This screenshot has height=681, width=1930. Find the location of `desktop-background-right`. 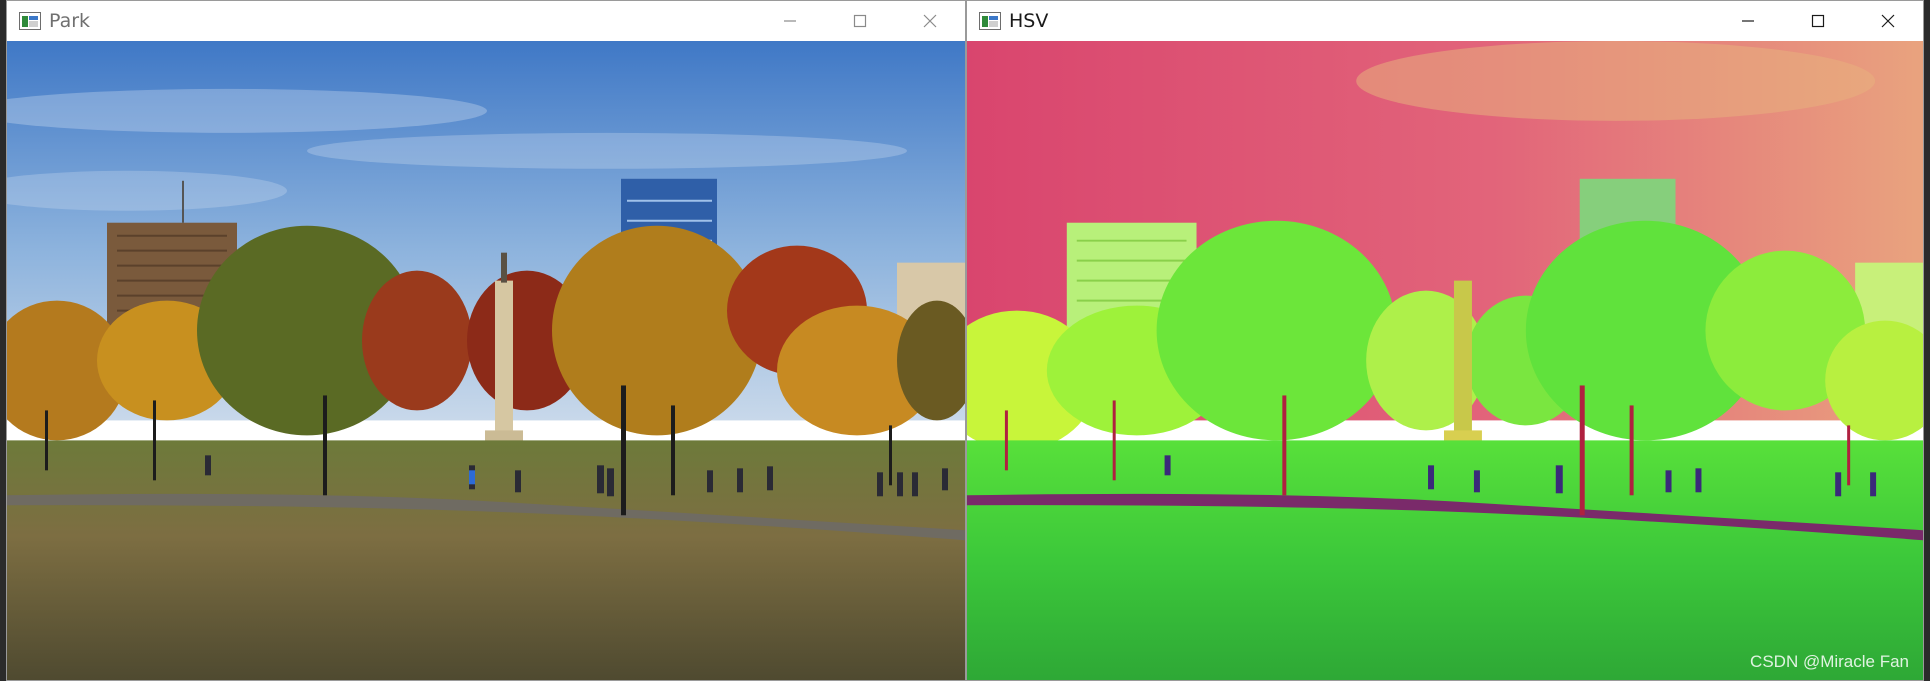

desktop-background-right is located at coordinates (1927, 340).